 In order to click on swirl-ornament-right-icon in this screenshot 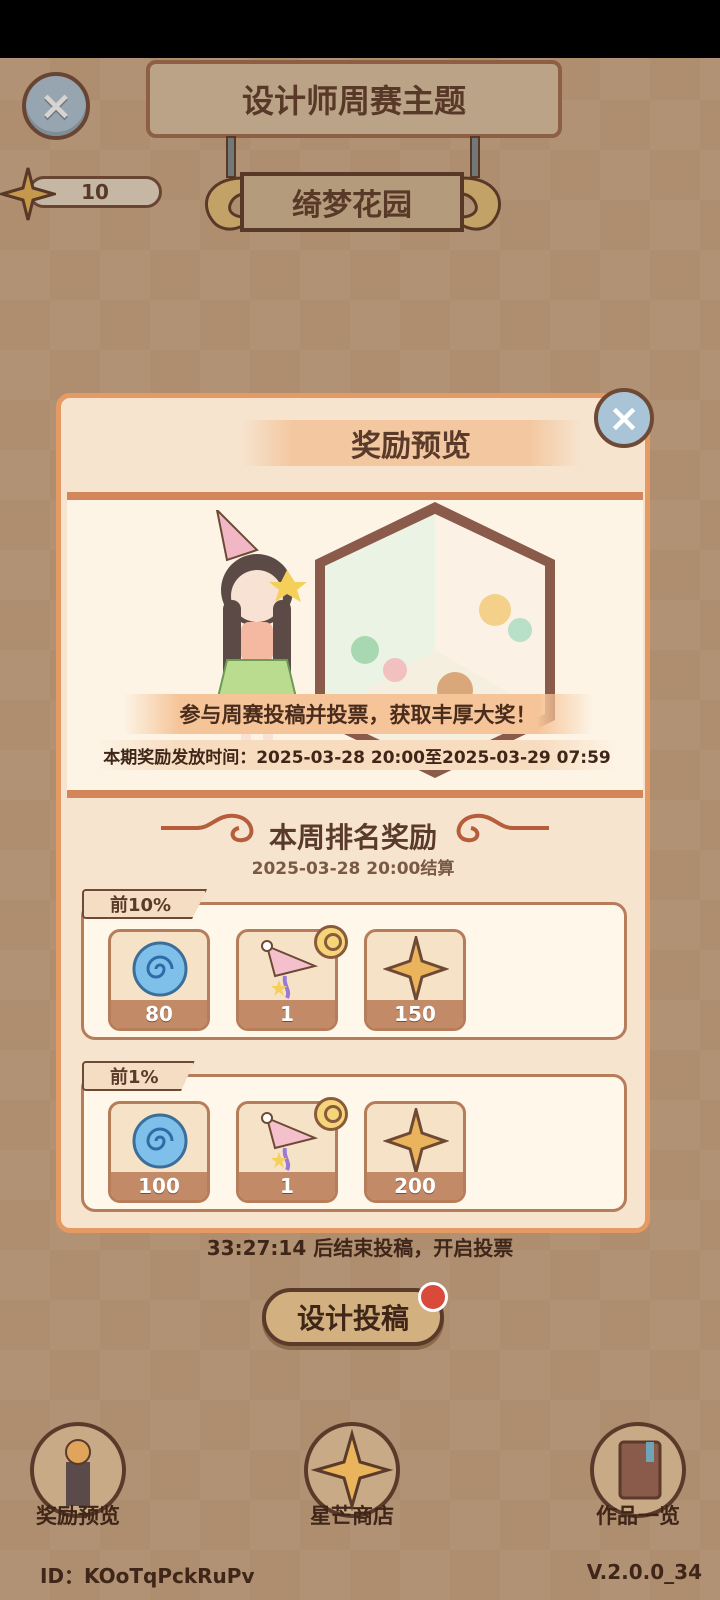, I will do `click(502, 828)`.